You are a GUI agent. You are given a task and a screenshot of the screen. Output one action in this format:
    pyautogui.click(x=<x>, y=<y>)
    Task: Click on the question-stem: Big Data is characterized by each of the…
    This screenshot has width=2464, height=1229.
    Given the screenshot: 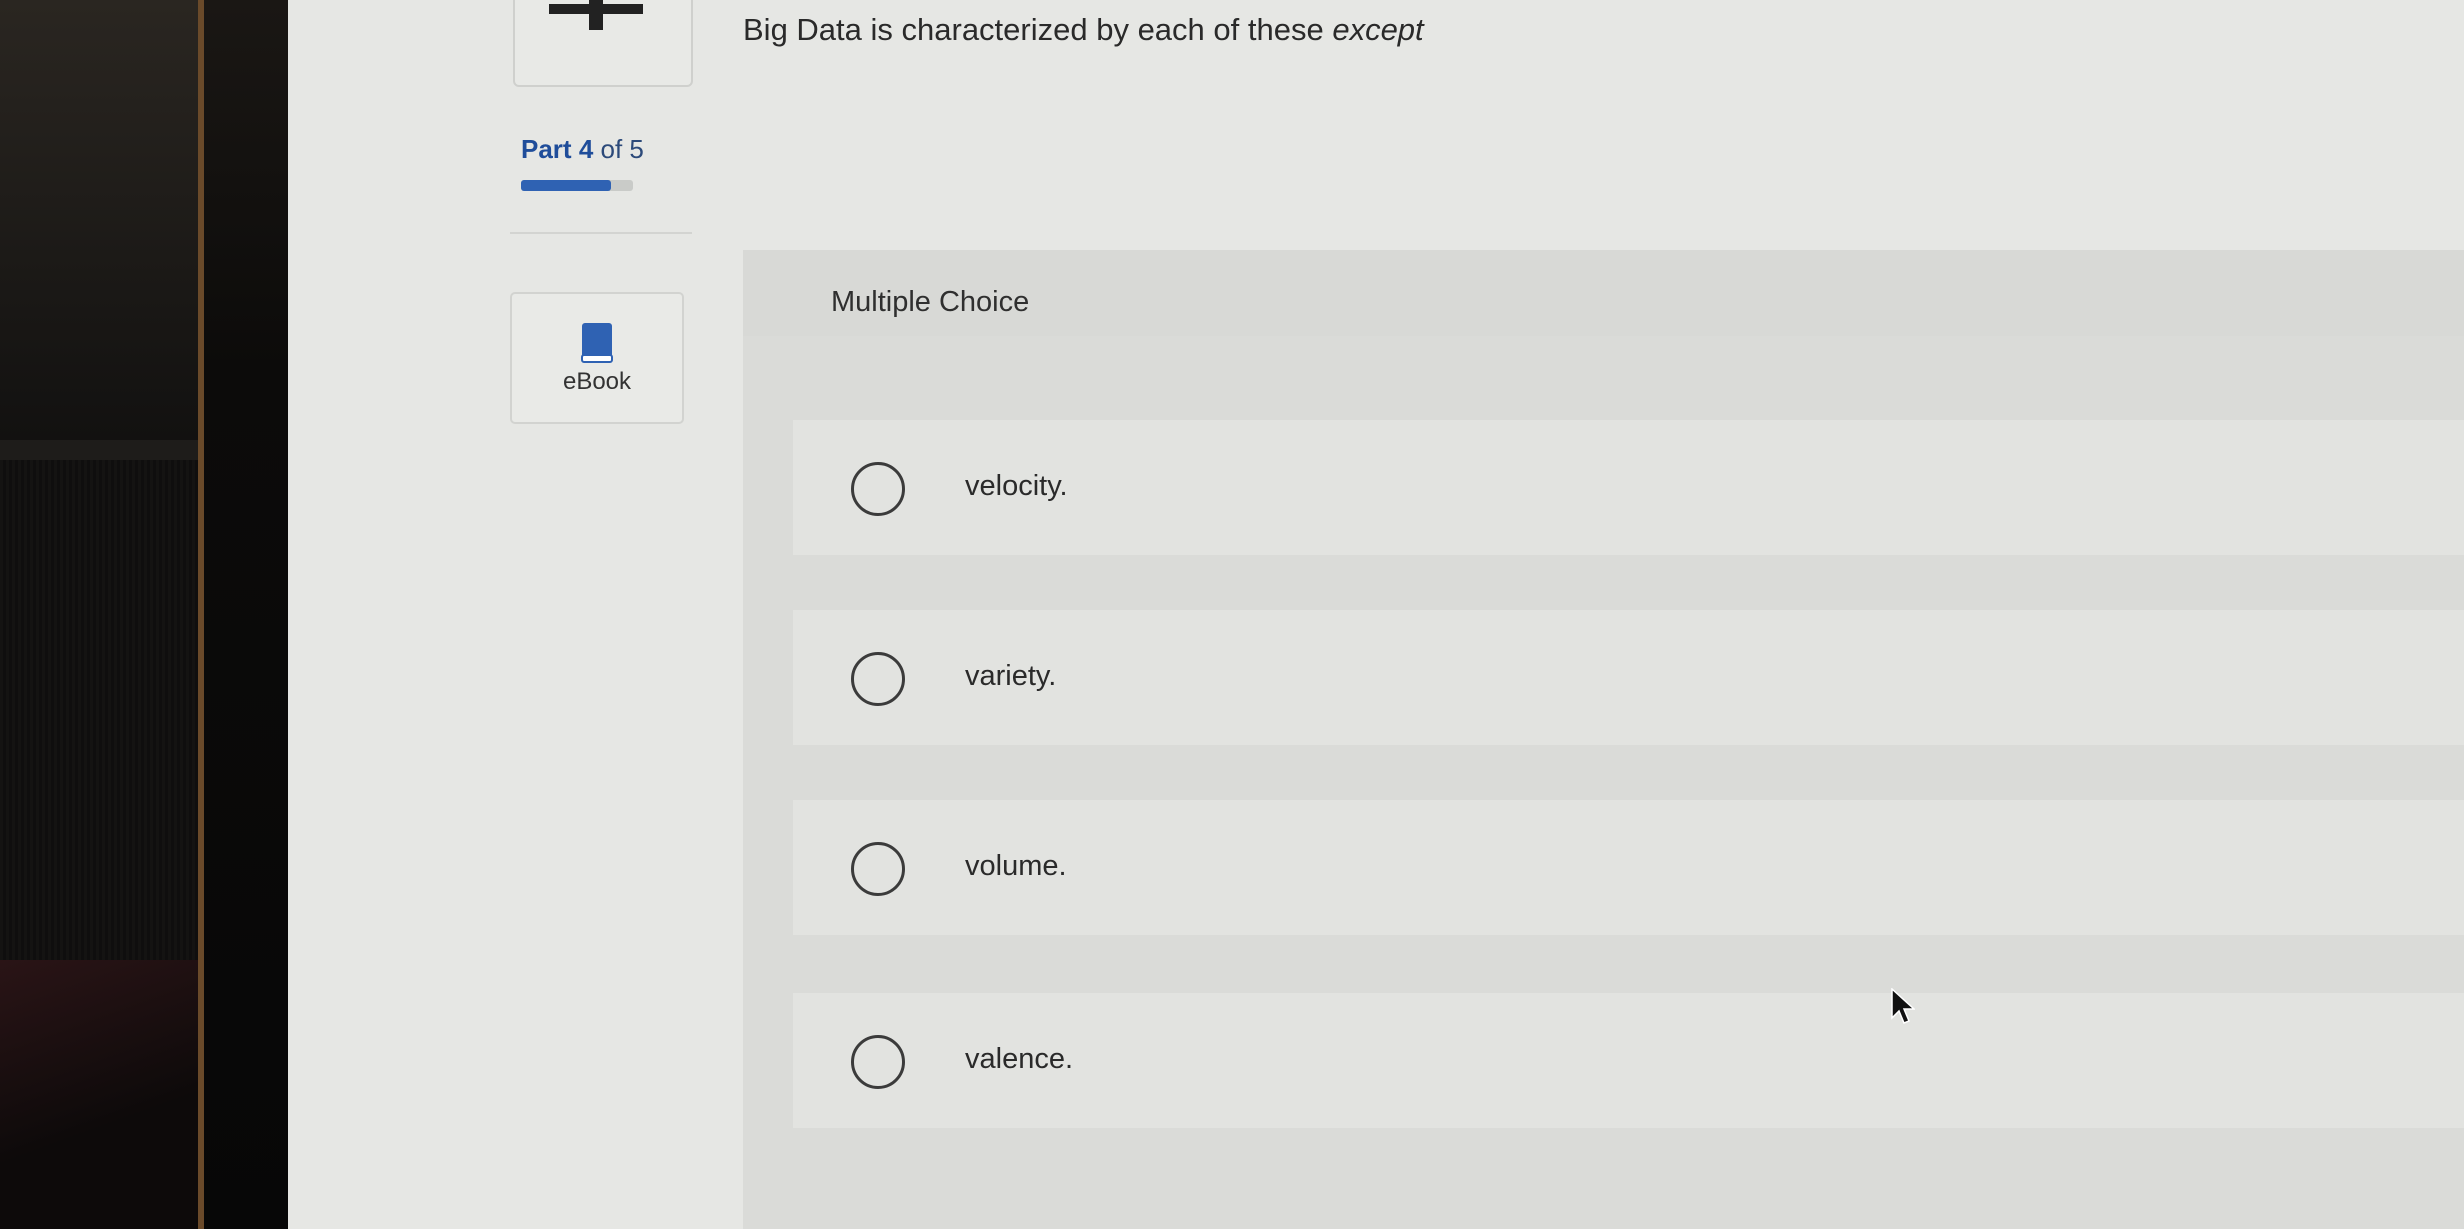 What is the action you would take?
    pyautogui.click(x=1038, y=29)
    